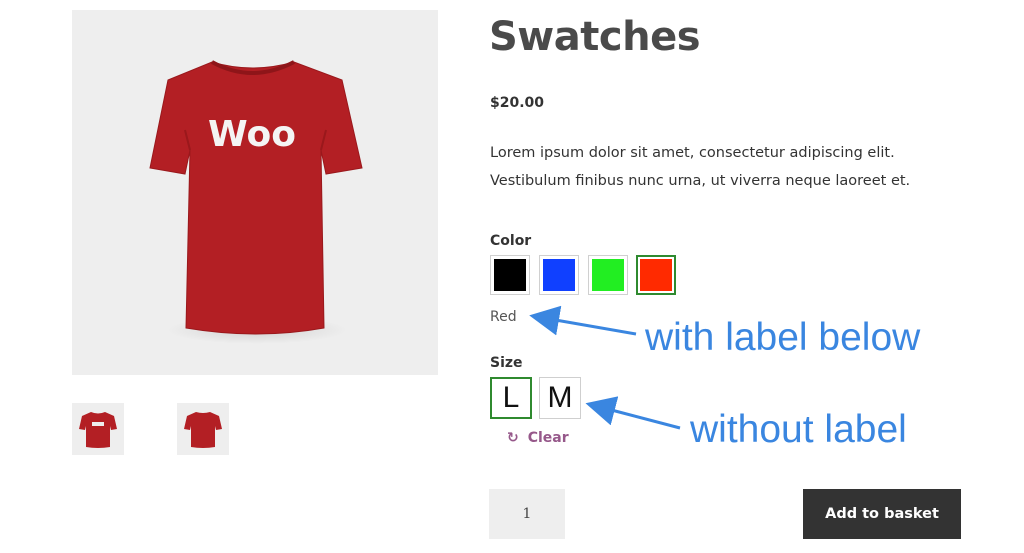 The height and width of the screenshot is (553, 1024). Describe the element at coordinates (583, 320) in the screenshot. I see `arrow-to-color-label` at that location.